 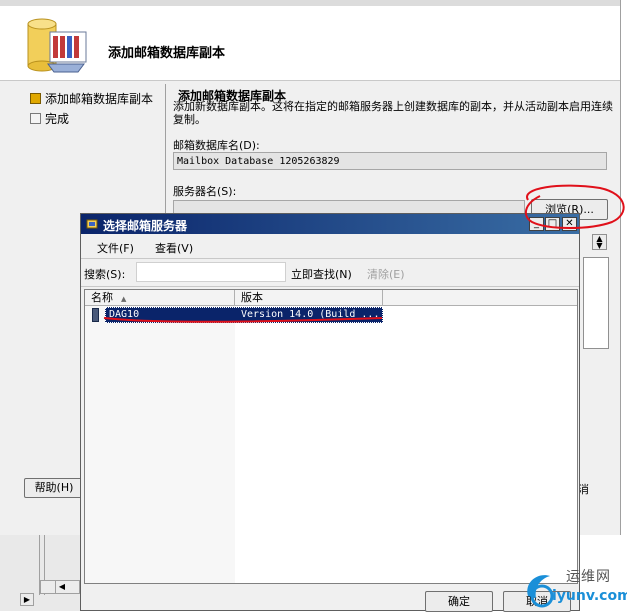 What do you see at coordinates (115, 248) in the screenshot?
I see `menu-file: 文件(F)` at bounding box center [115, 248].